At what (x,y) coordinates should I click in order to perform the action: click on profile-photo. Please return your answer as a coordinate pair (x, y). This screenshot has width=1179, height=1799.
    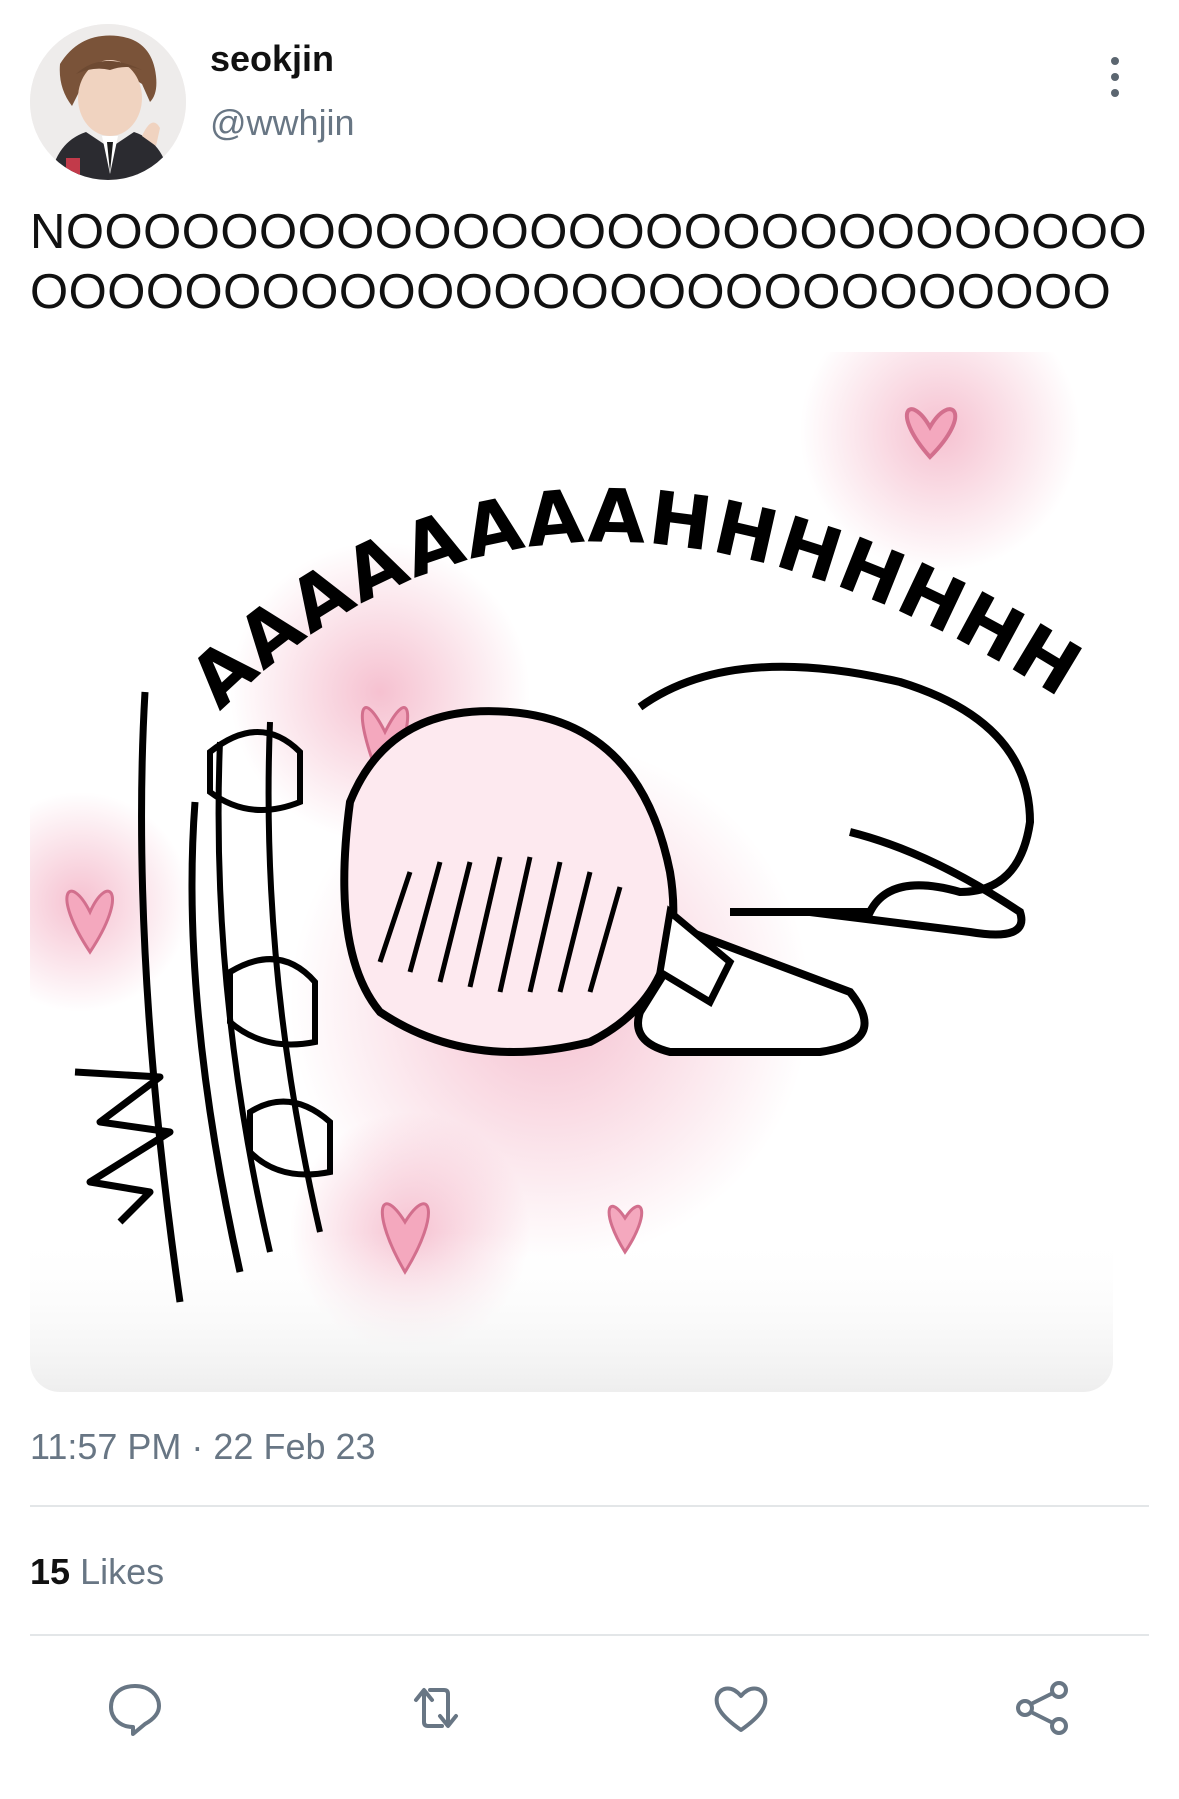
    Looking at the image, I should click on (108, 102).